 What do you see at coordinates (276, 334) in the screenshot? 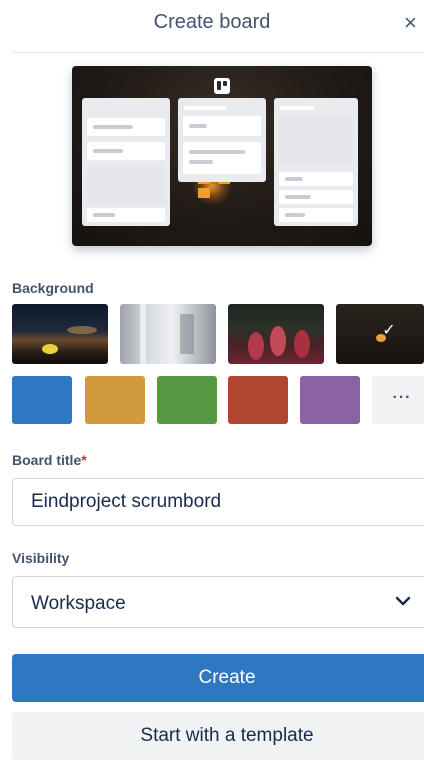
I see `background-photo-tulips` at bounding box center [276, 334].